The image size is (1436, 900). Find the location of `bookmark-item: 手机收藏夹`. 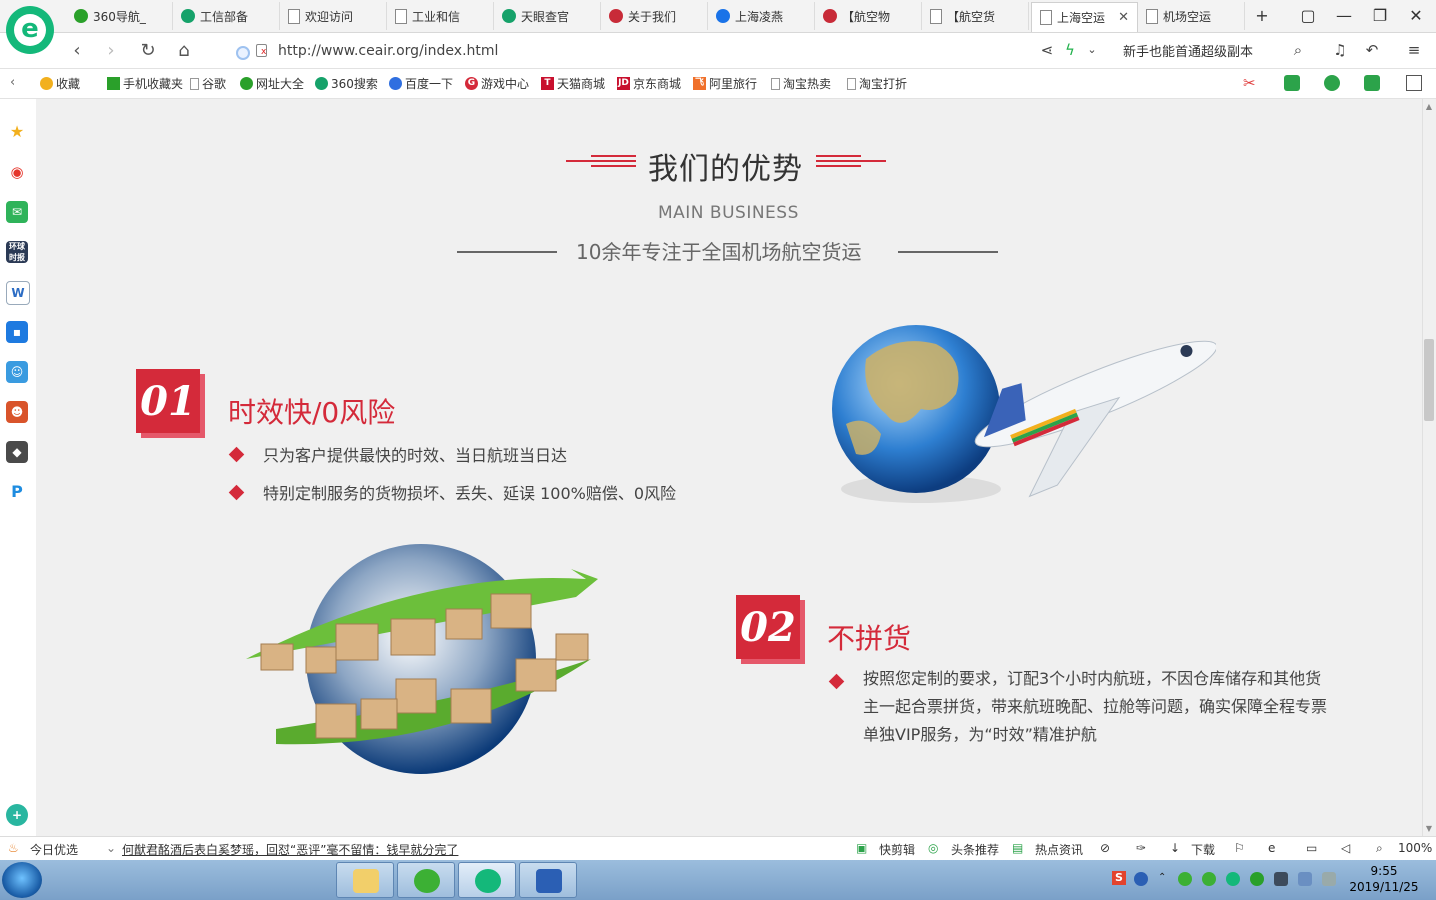

bookmark-item: 手机收藏夹 is located at coordinates (145, 83).